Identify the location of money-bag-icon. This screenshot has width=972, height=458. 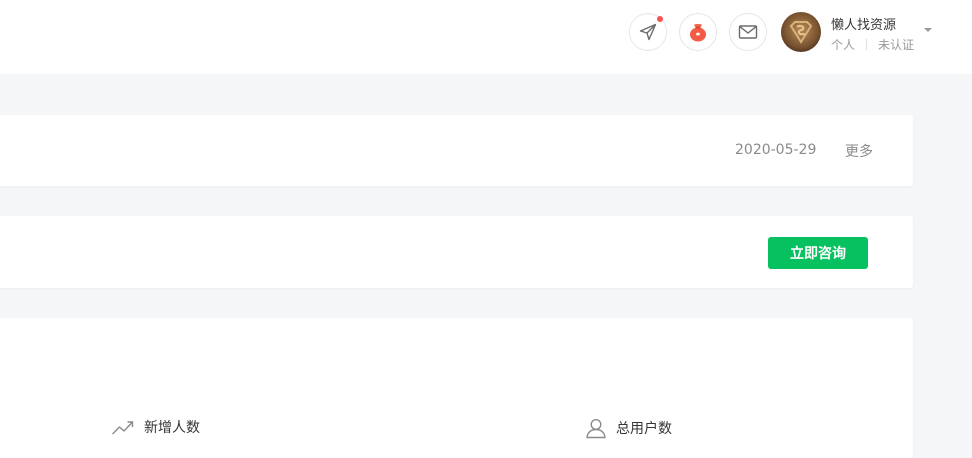
(698, 32).